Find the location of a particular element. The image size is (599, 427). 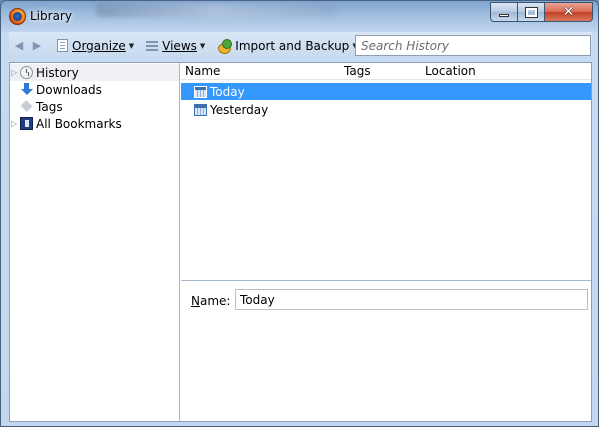

name-field-label: Name: is located at coordinates (211, 301).